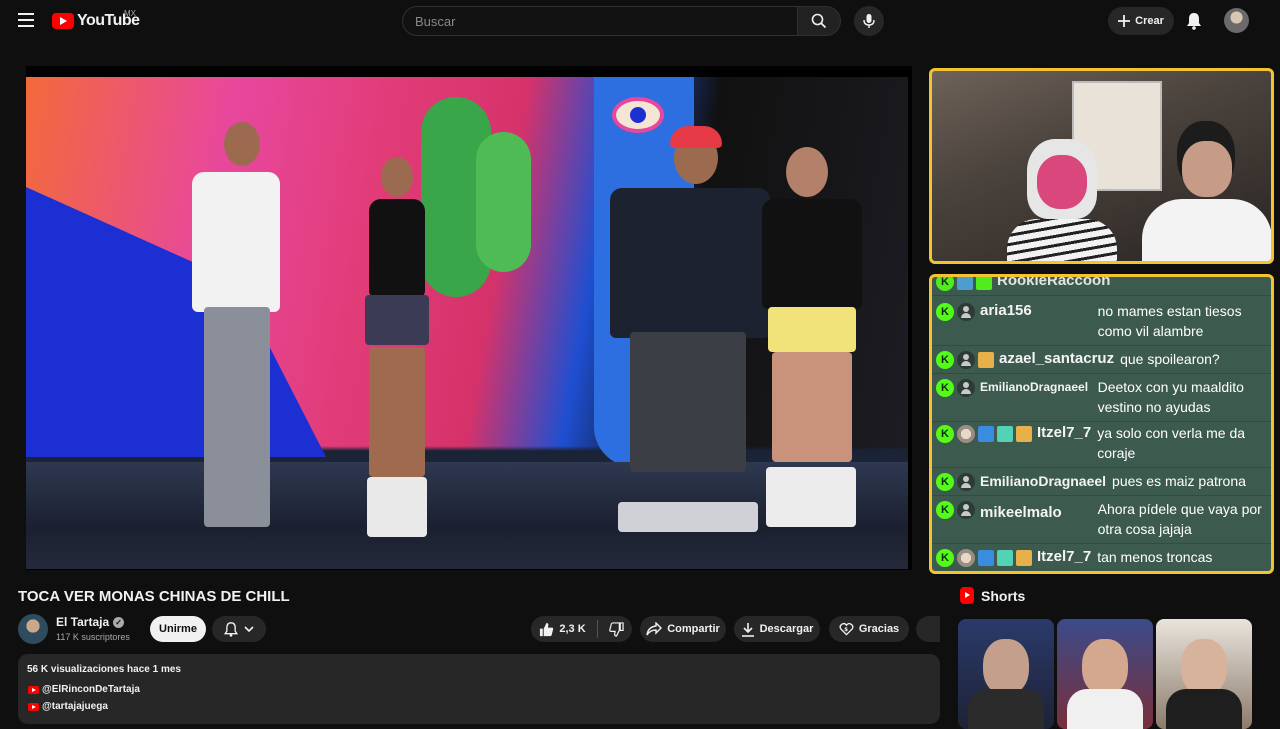  Describe the element at coordinates (597, 629) in the screenshot. I see `like-divider` at that location.